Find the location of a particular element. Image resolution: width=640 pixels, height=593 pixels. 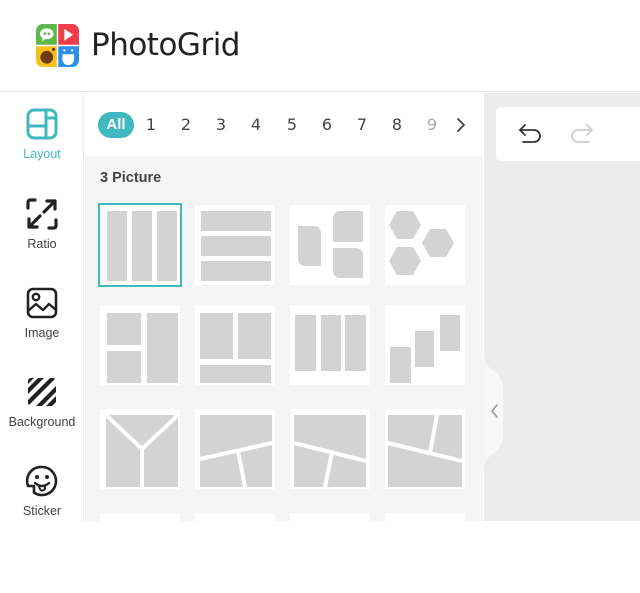

layout-template-two-top-one-bottom is located at coordinates (235, 345).